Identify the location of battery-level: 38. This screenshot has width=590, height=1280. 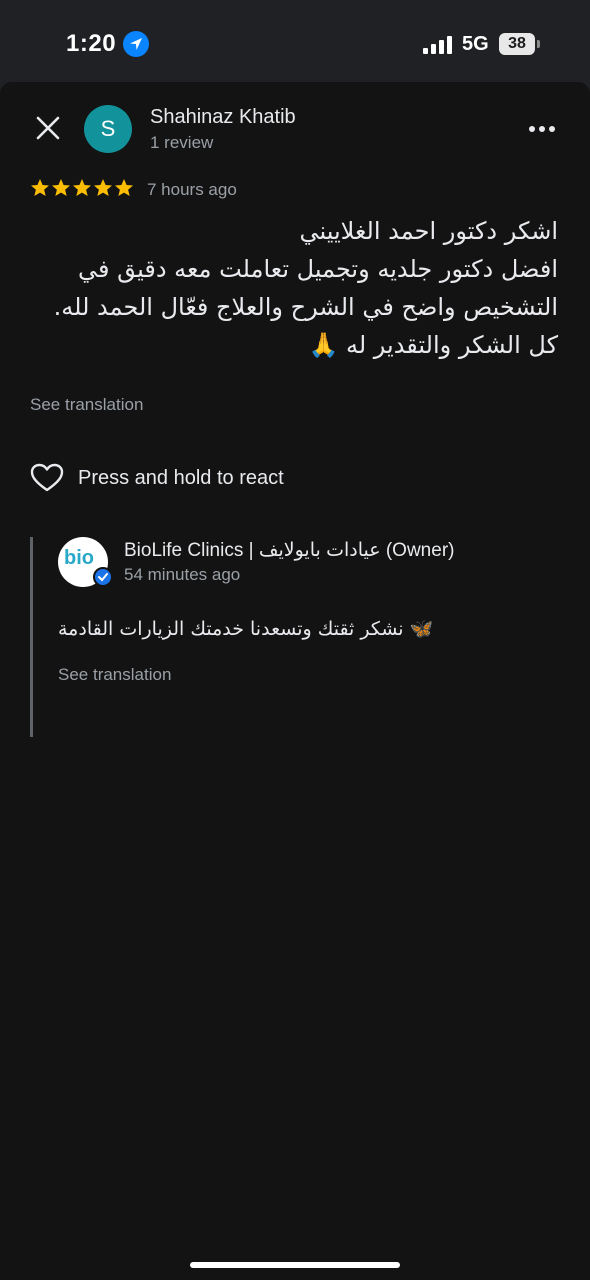
(517, 43).